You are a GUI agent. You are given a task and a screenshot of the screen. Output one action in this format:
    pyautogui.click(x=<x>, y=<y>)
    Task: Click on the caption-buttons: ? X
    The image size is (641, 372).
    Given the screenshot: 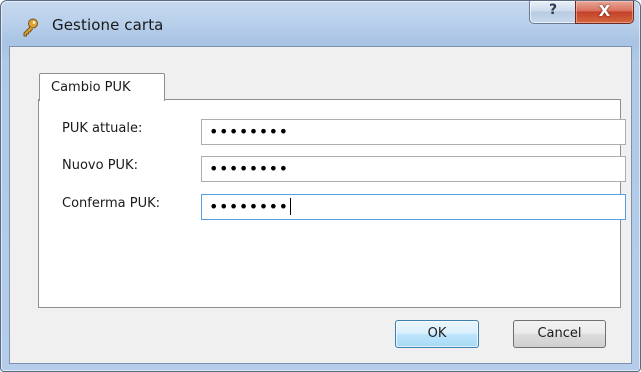 What is the action you would take?
    pyautogui.click(x=581, y=13)
    